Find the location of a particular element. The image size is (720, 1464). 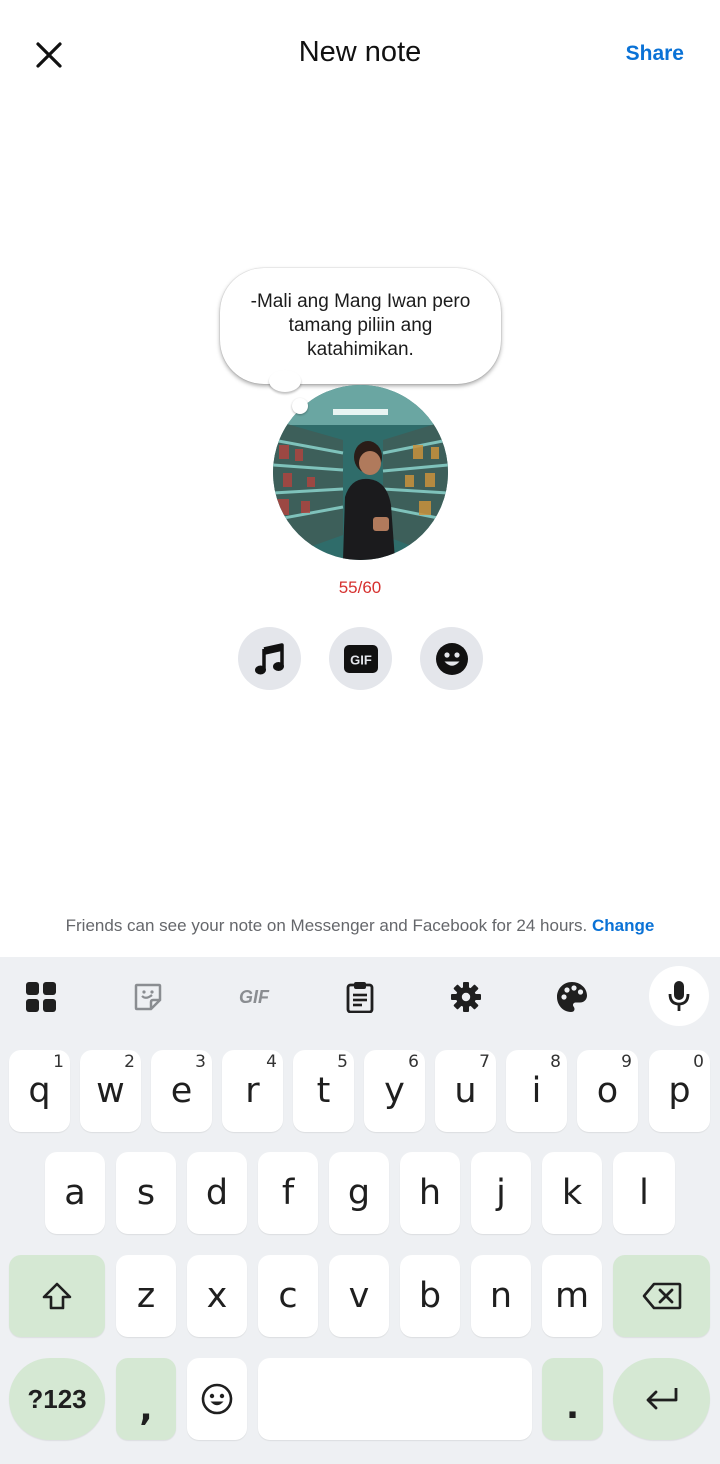

header: New note Share is located at coordinates (360, 55).